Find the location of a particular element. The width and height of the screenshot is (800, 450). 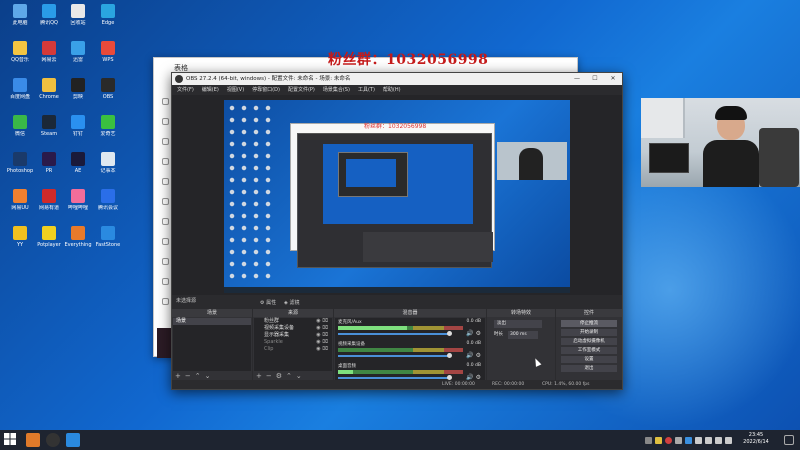

control-button: 工作室模式 is located at coordinates (589, 350).